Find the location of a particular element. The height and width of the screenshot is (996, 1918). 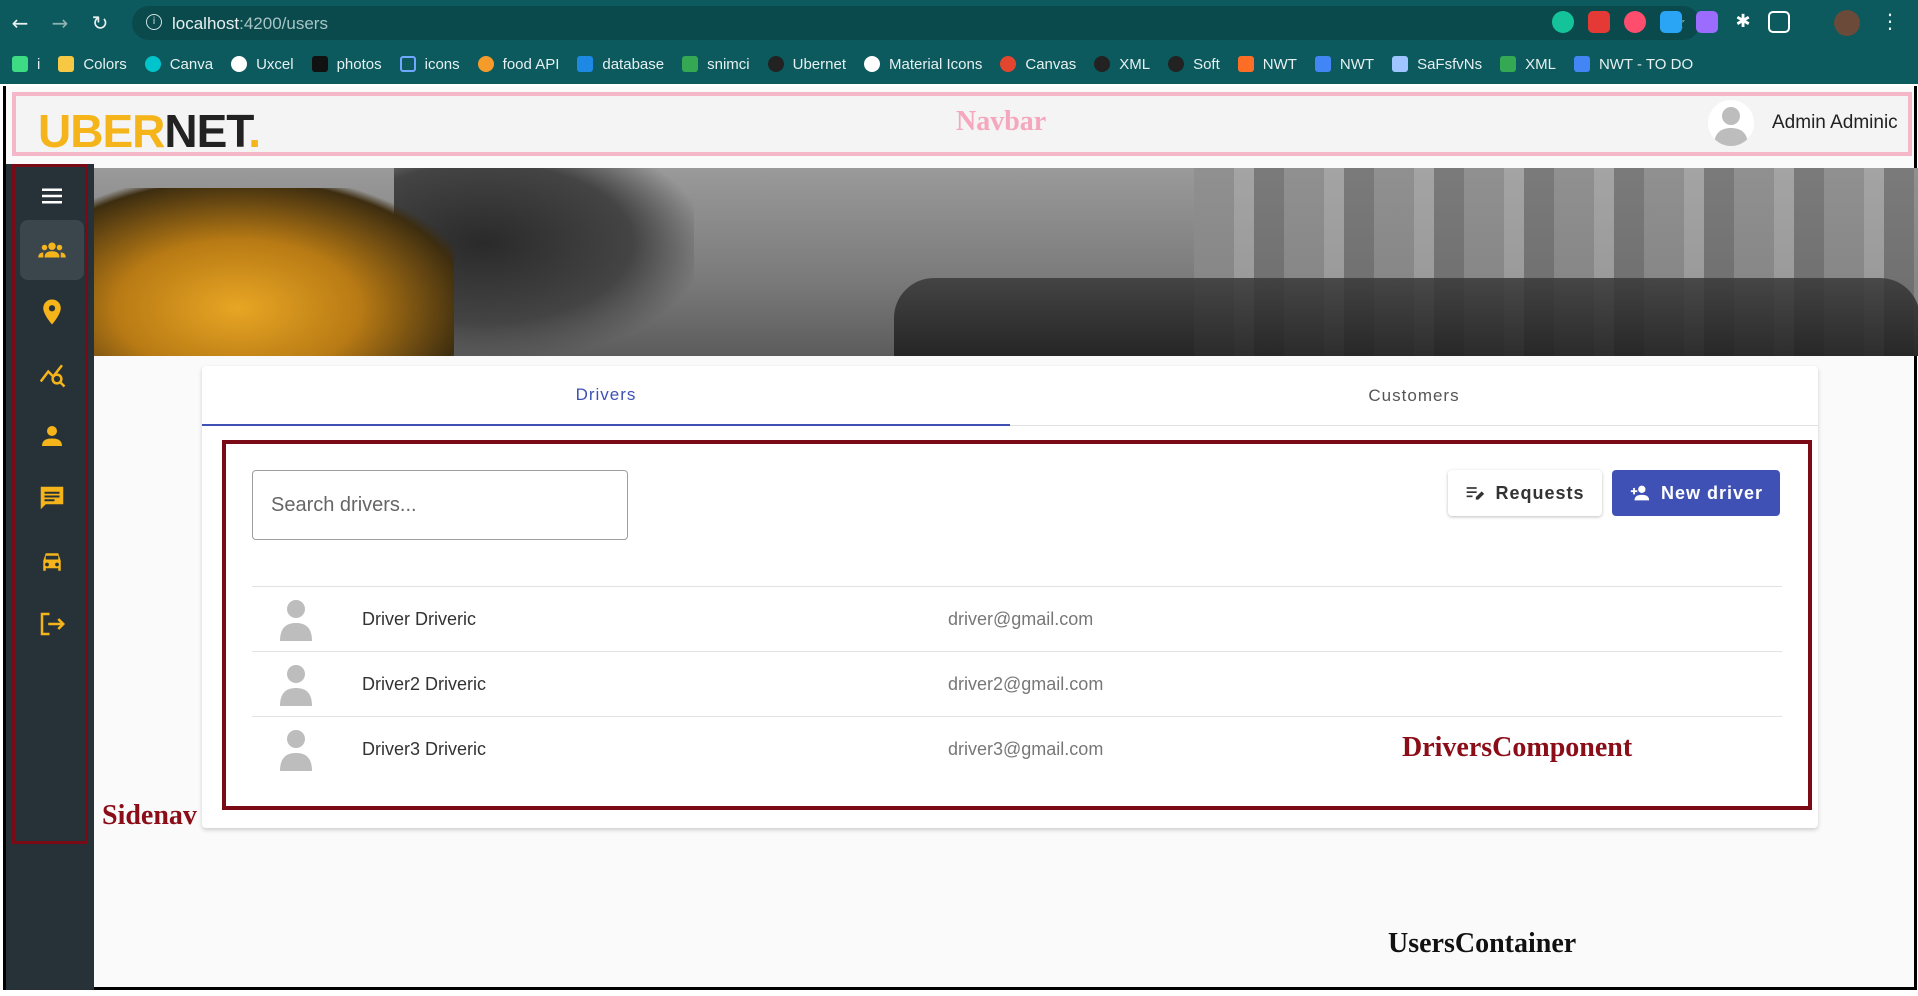

driver-name: Driver2 Driveric is located at coordinates (424, 684).